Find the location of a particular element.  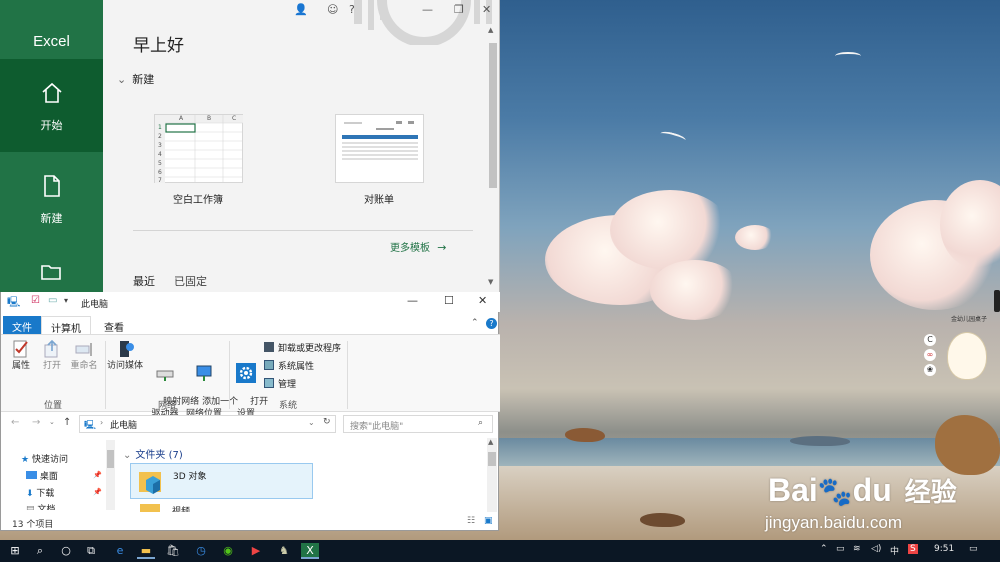

more-templates-link: 更多模板 → is located at coordinates (418, 246).